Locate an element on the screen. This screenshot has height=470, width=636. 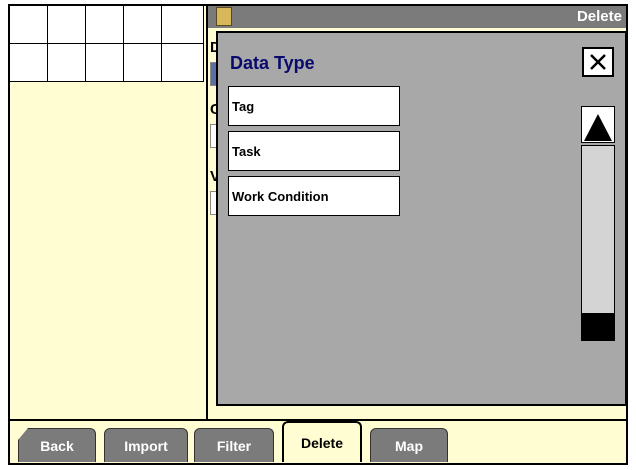
tab-bar: Back Import Filter Delete Map is located at coordinates (318, 443).